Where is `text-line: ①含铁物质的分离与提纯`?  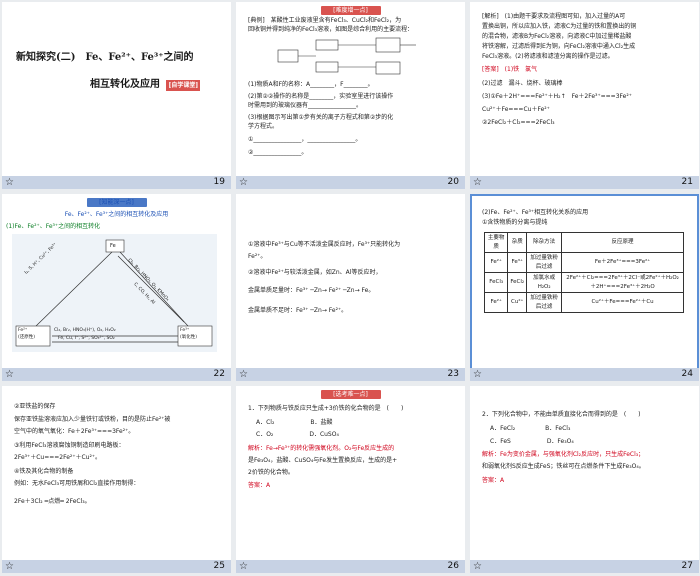
text-line: ①含铁物质的分离与提纯 is located at coordinates (515, 222).